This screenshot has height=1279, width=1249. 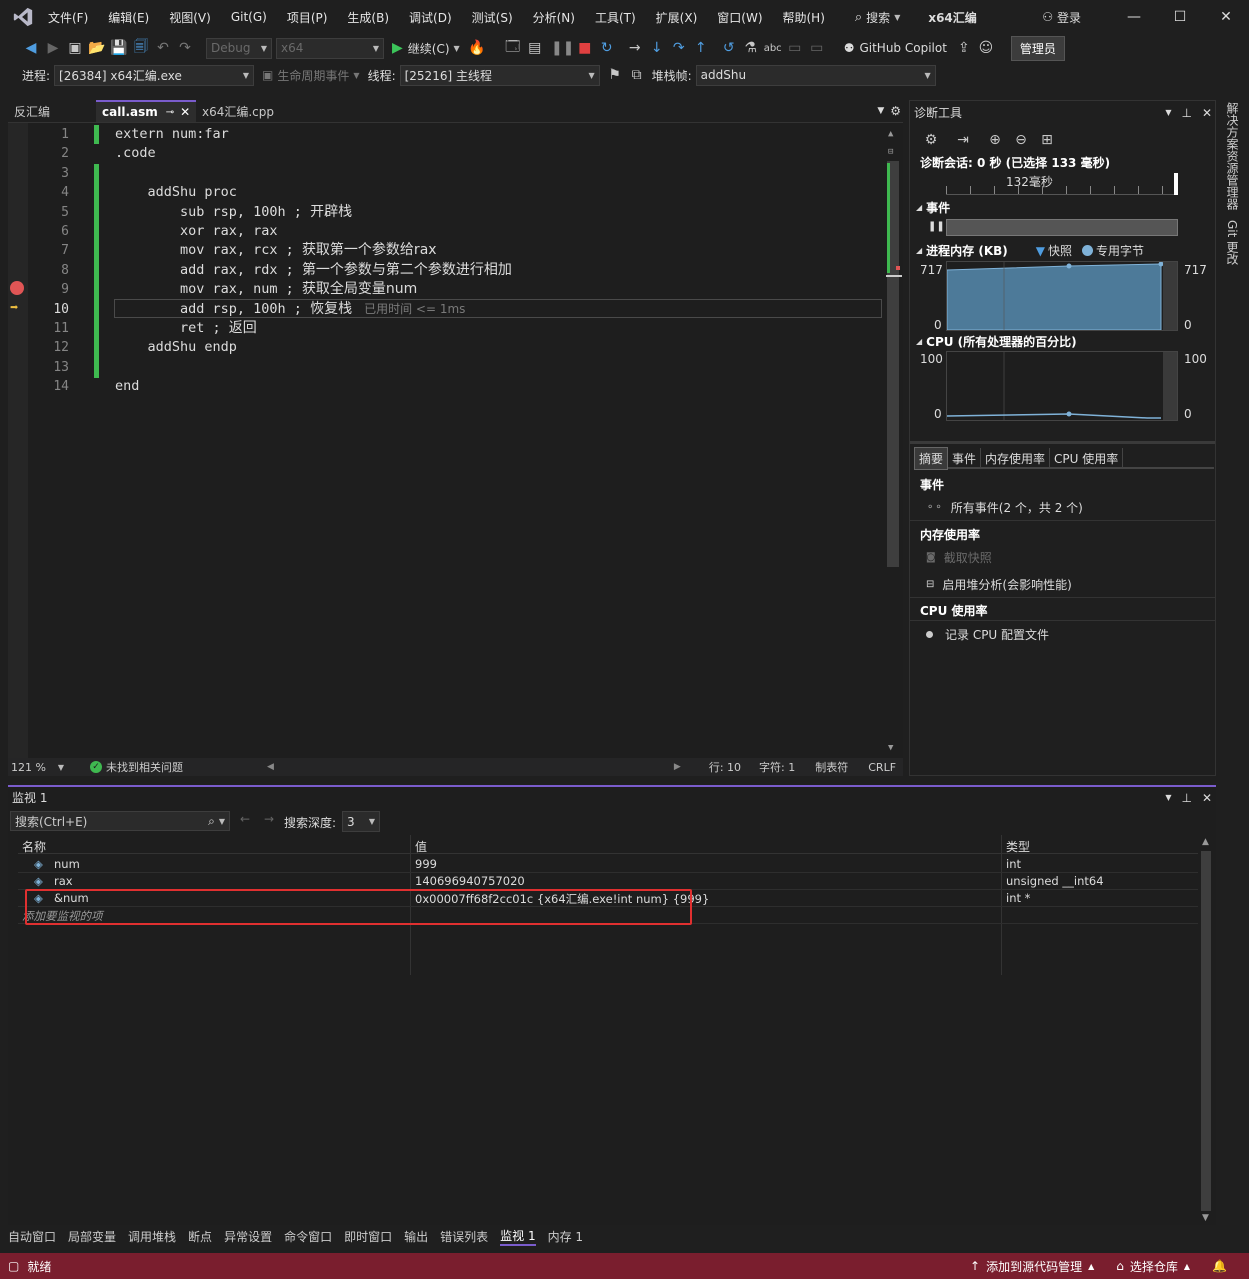 I want to click on github-copilot-button: ⚉ GitHub Copilot, so click(x=895, y=48).